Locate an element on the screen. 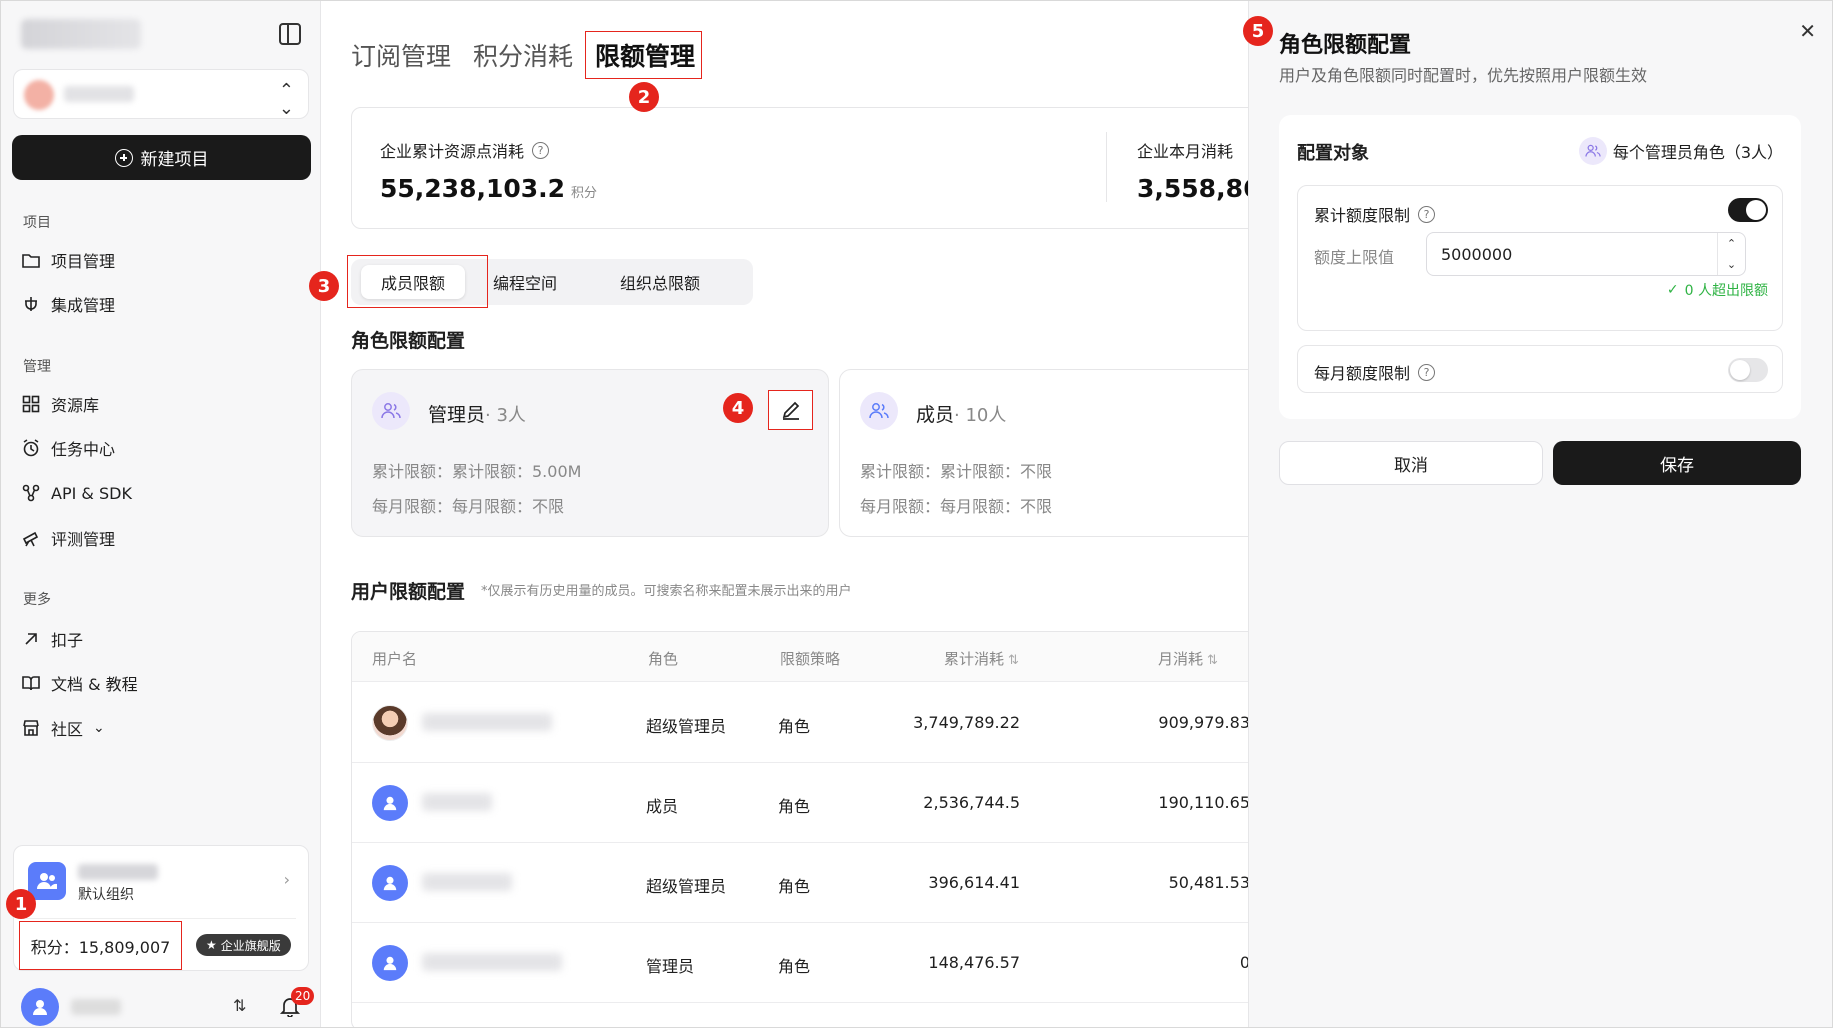 The image size is (1833, 1028). divider is located at coordinates (1106, 167).